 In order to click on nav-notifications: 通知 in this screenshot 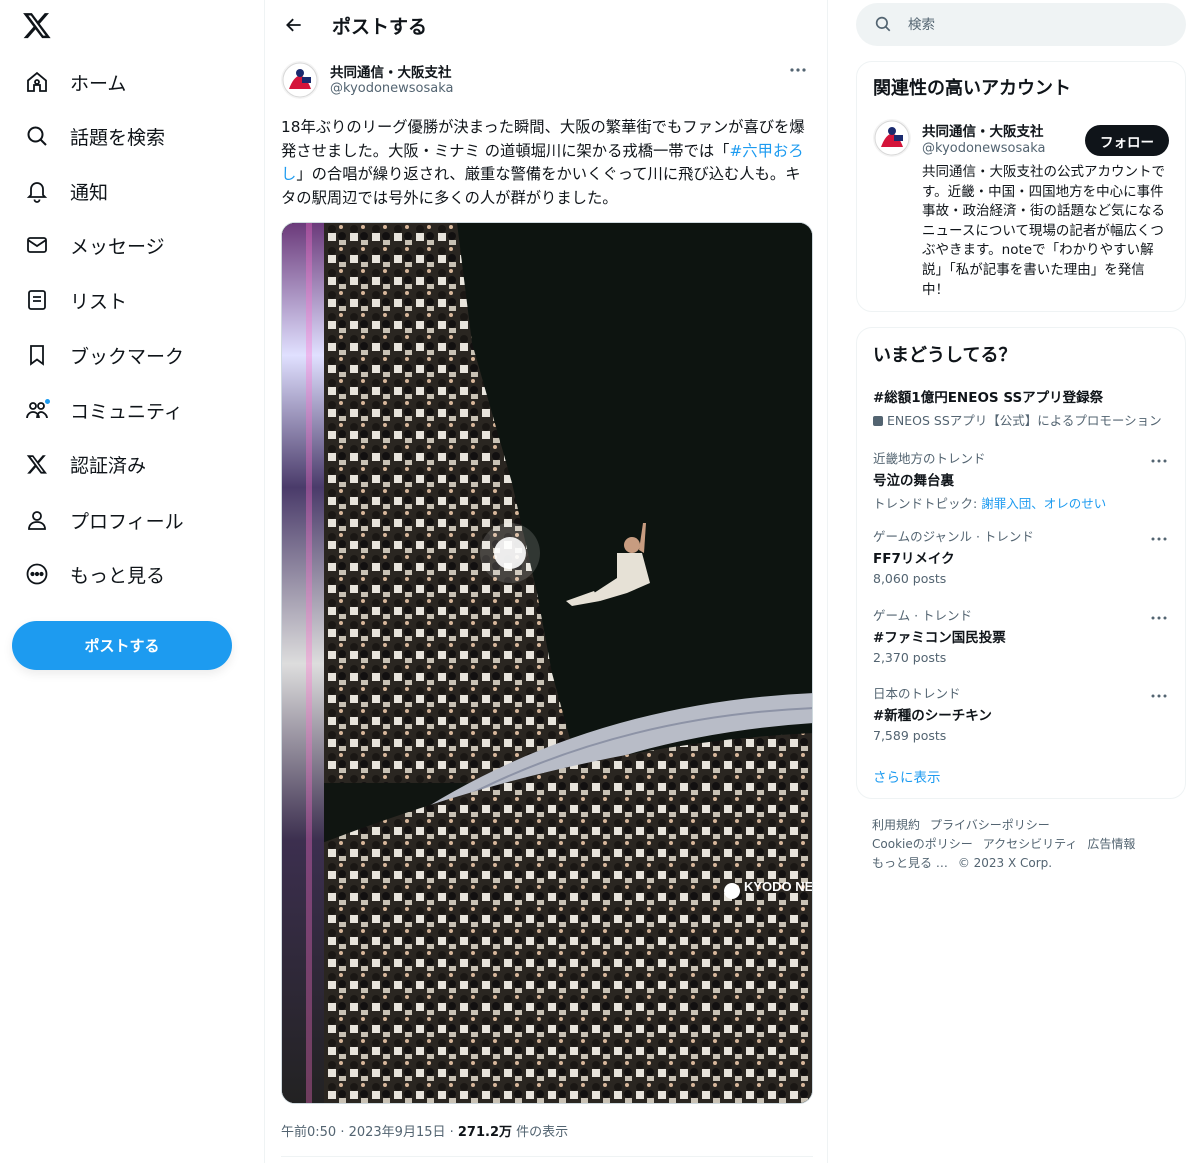, I will do `click(66, 191)`.